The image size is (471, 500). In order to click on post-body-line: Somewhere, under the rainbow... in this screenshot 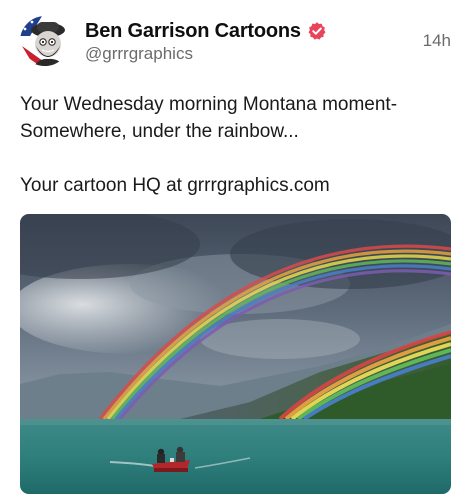, I will do `click(159, 131)`.